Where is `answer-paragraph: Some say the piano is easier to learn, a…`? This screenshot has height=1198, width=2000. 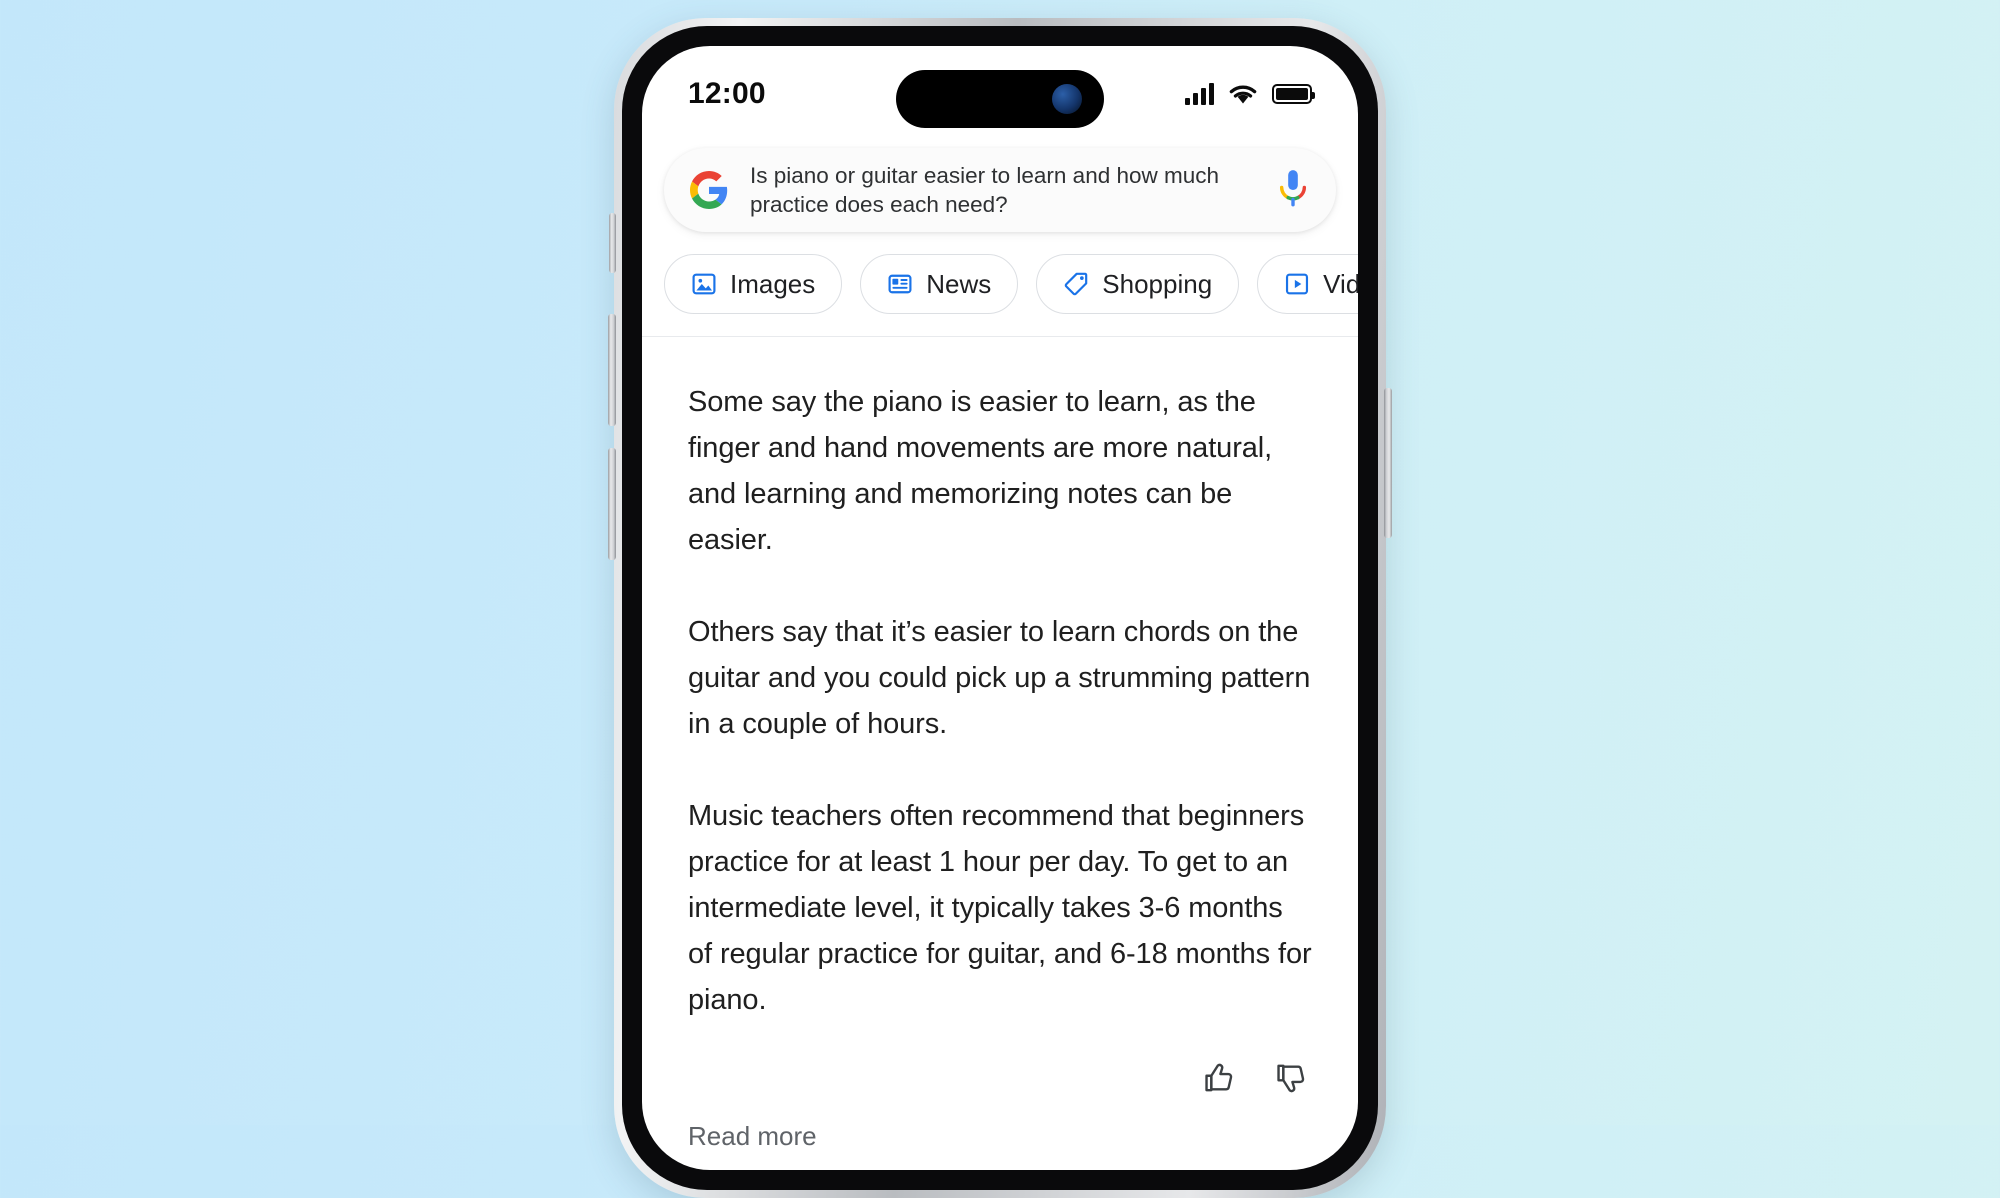 answer-paragraph: Some say the piano is easier to learn, a… is located at coordinates (980, 471).